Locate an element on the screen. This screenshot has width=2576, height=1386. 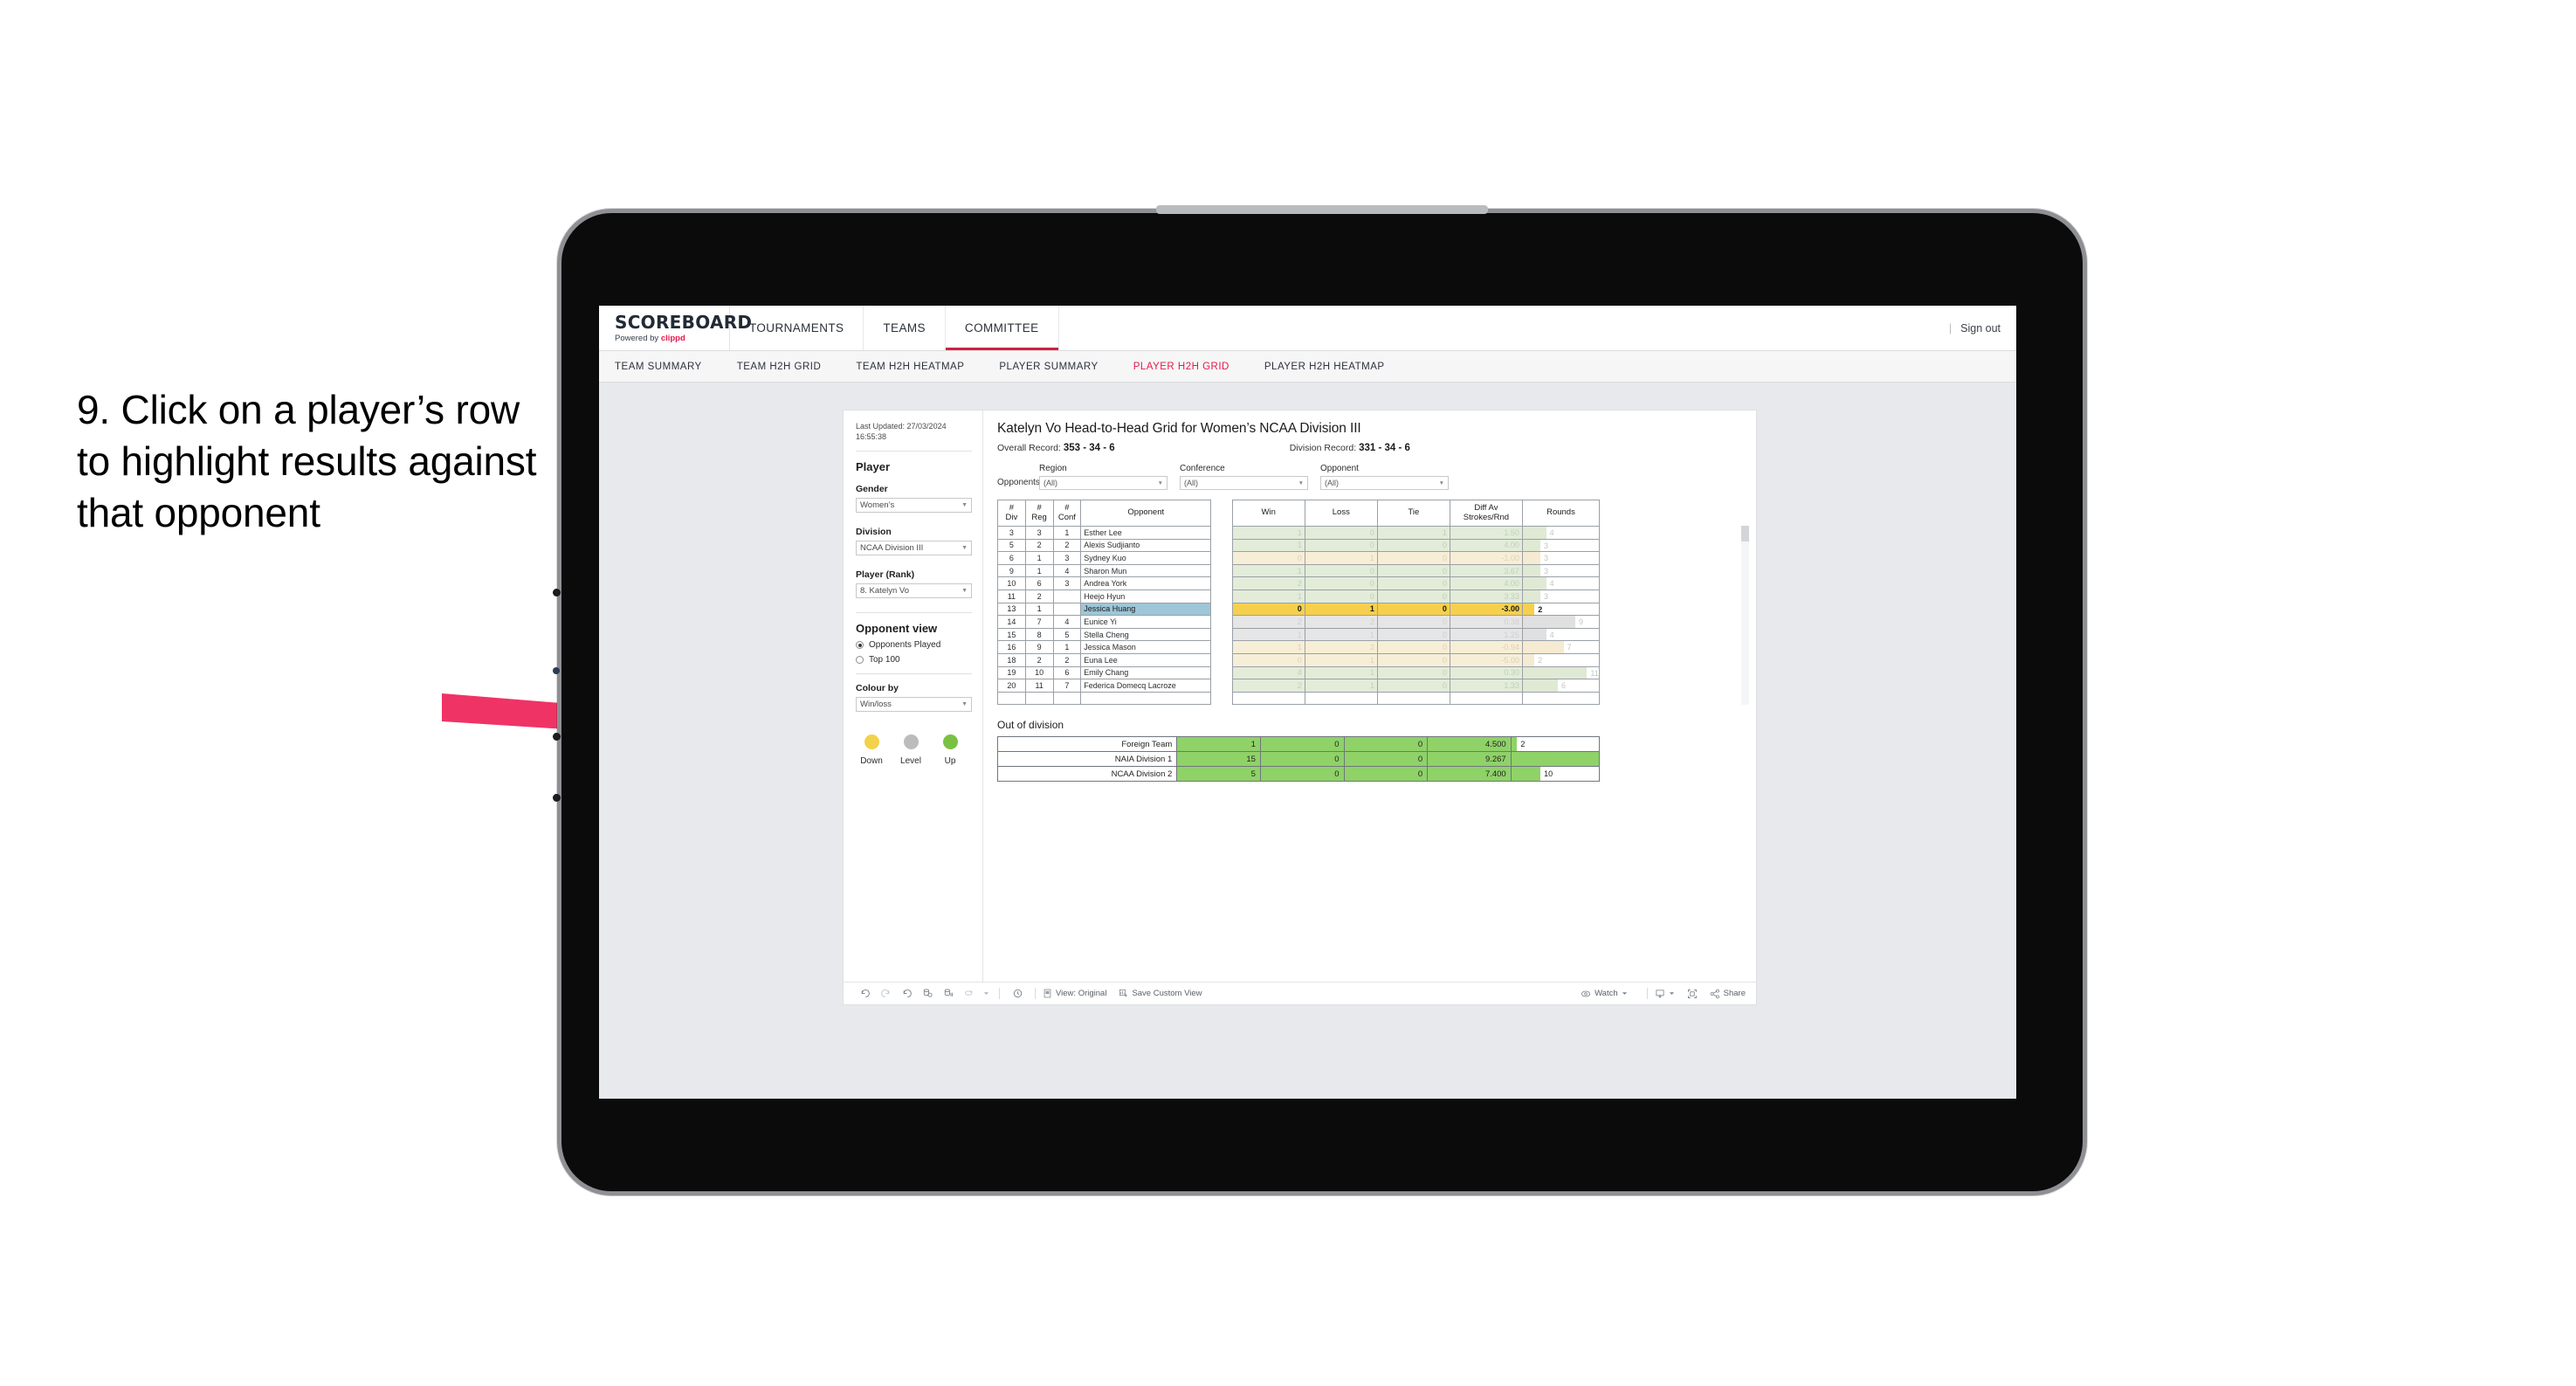
cell-diff: 1.25 is located at coordinates (1486, 634).